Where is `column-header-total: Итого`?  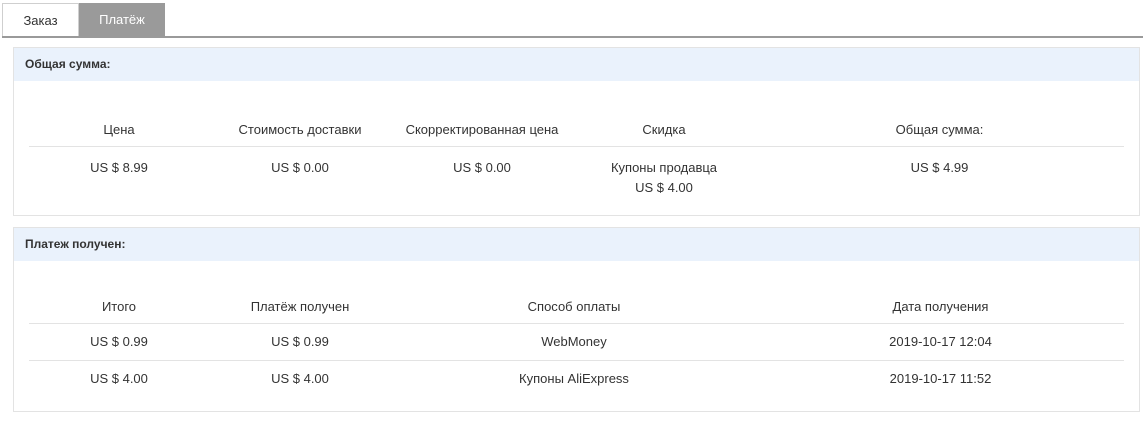
column-header-total: Итого is located at coordinates (119, 306).